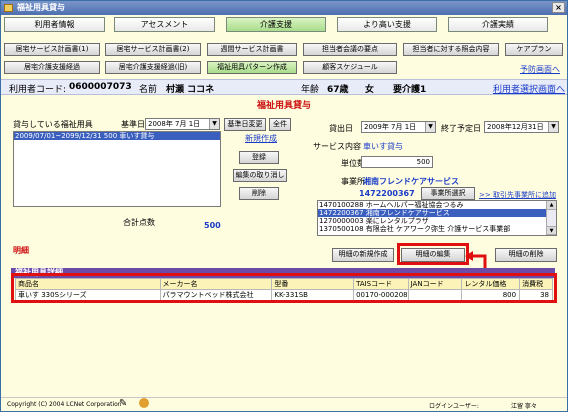  Describe the element at coordinates (284, 288) in the screenshot. I see `detail-highlight-frame` at that location.